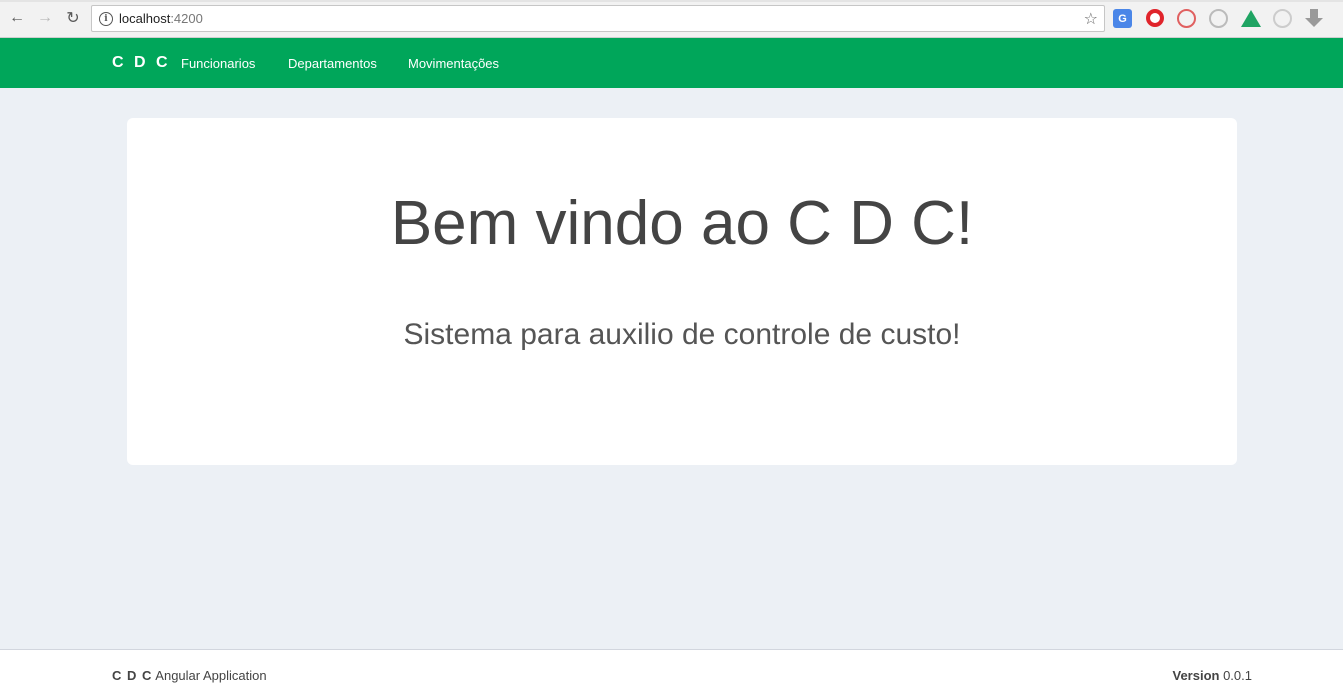 The image size is (1343, 700). Describe the element at coordinates (1314, 18) in the screenshot. I see `download-icon` at that location.